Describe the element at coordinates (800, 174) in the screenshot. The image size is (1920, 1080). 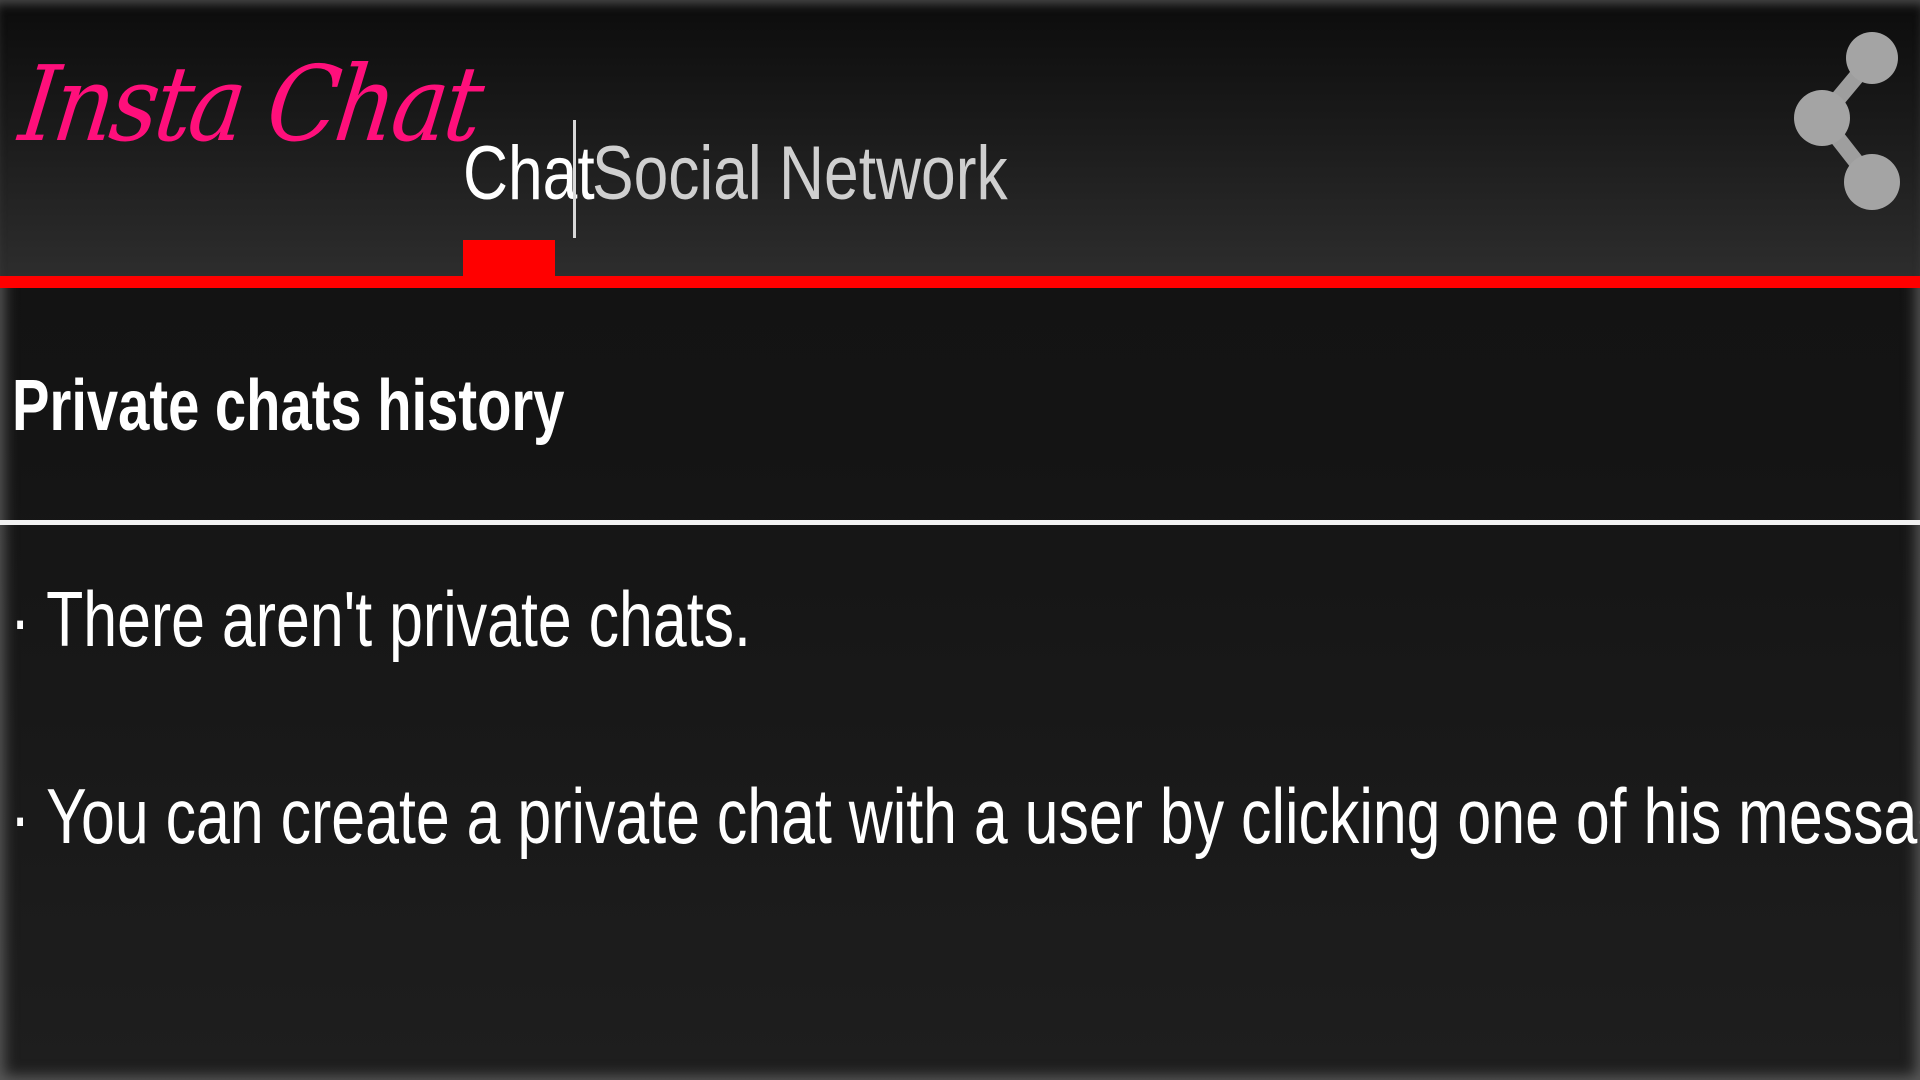
I see `tab-social-network: Social Network` at that location.